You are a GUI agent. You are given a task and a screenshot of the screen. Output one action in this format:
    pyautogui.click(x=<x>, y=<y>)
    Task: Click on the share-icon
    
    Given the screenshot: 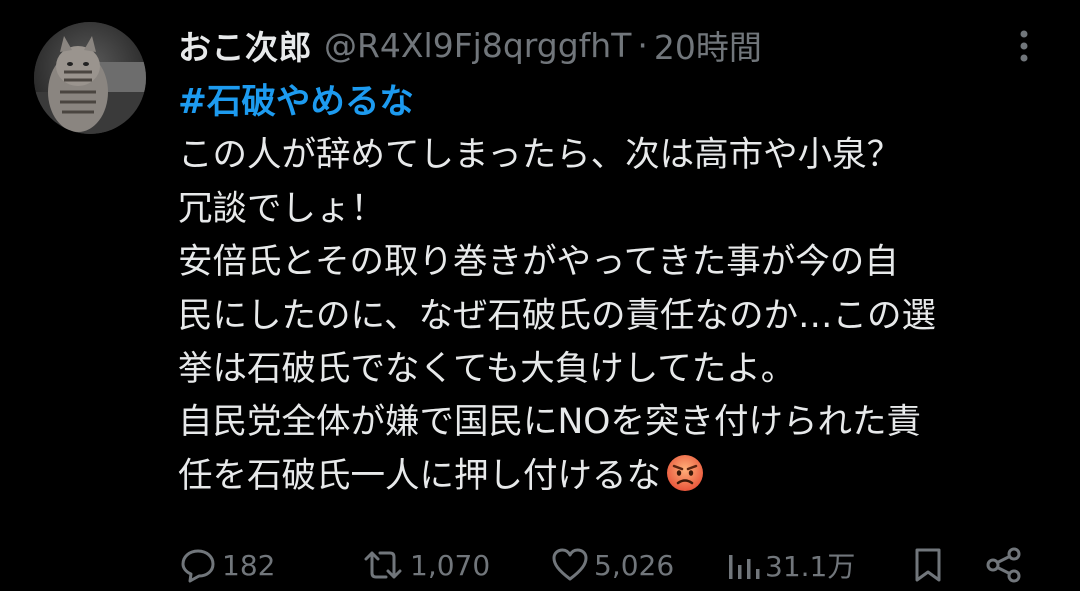 What is the action you would take?
    pyautogui.click(x=1003, y=565)
    